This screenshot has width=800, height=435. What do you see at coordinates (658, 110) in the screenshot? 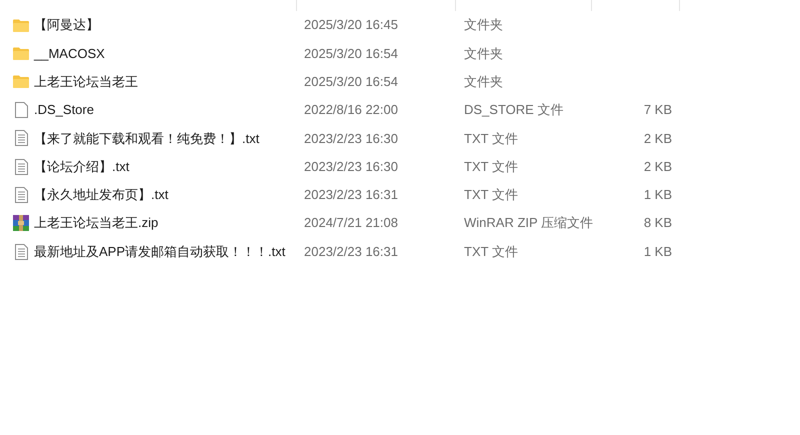
I see `file-size: 7 KB` at bounding box center [658, 110].